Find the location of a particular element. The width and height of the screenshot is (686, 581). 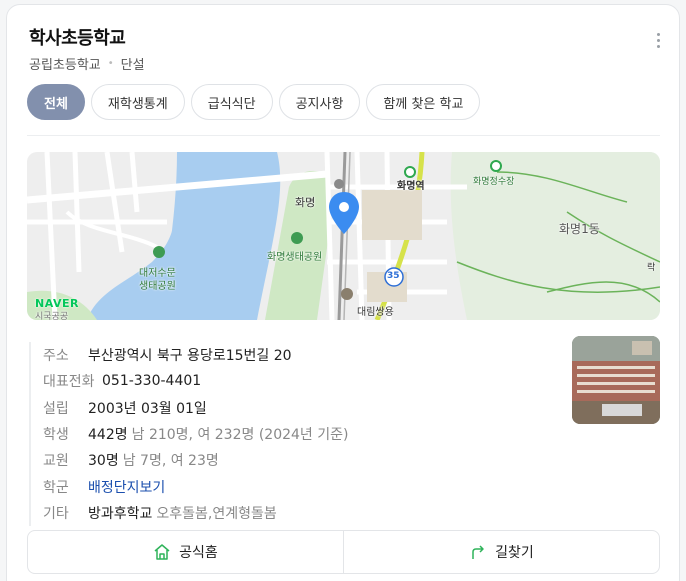

school-meta: 공립초등학교 • 단설 is located at coordinates (87, 63).